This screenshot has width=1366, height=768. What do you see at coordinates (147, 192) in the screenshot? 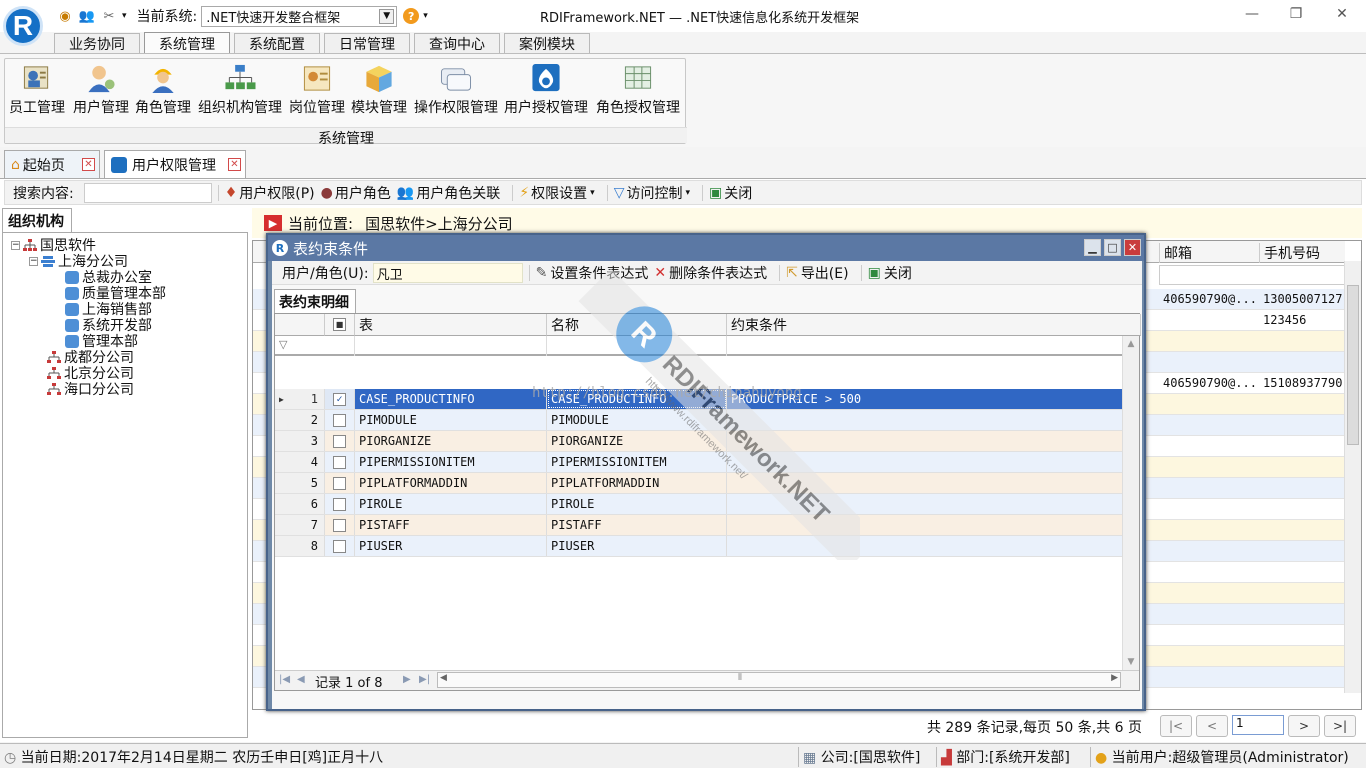
I see `search-input` at bounding box center [147, 192].